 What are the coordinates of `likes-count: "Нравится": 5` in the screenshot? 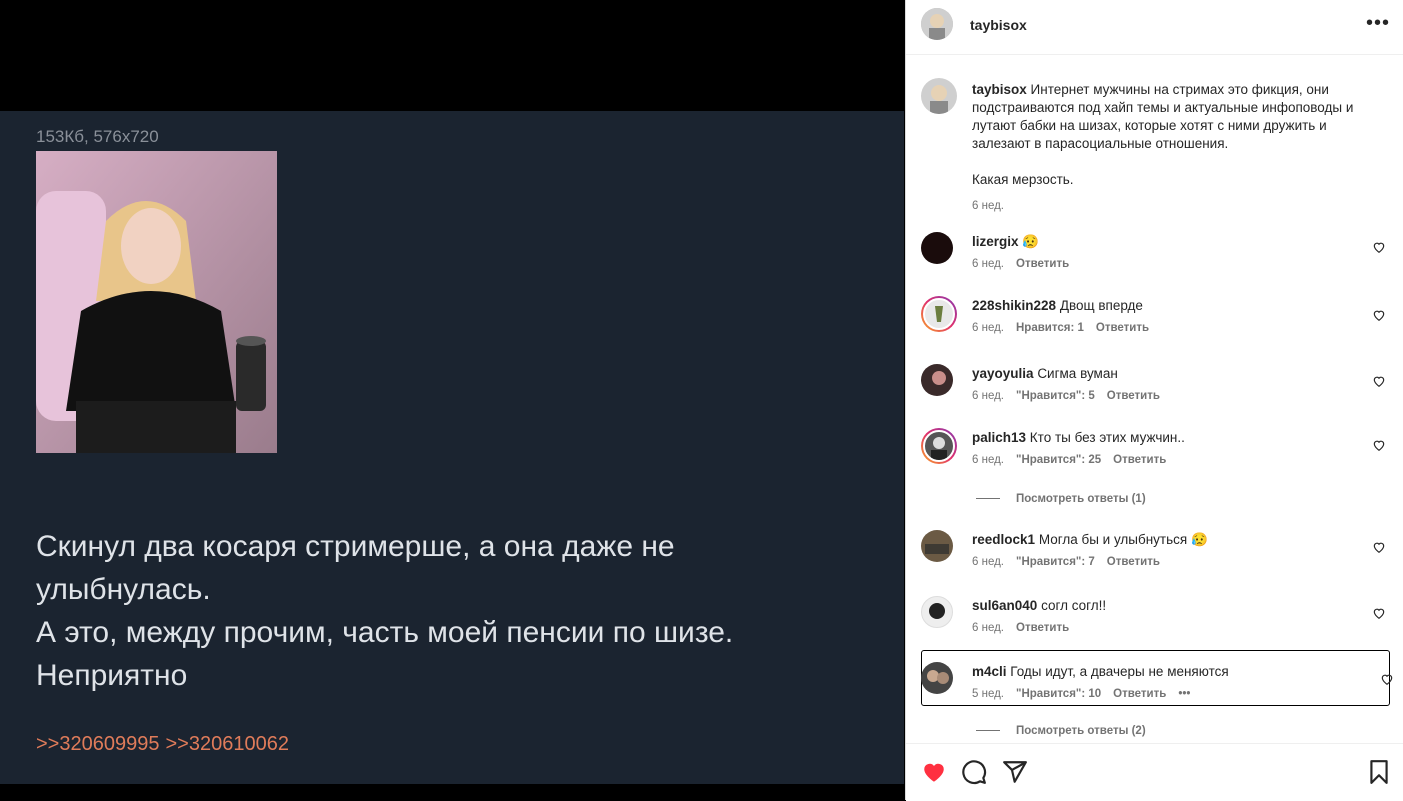 It's located at (1055, 396).